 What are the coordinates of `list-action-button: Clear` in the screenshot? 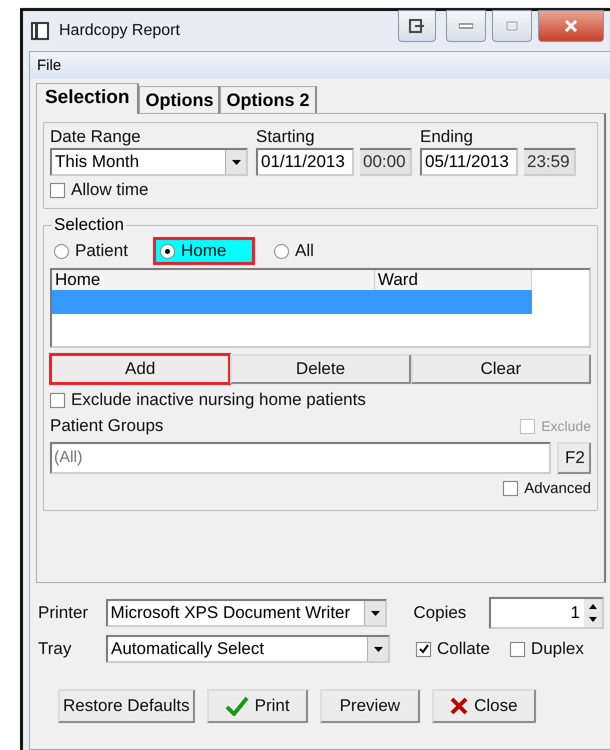 It's located at (500, 369).